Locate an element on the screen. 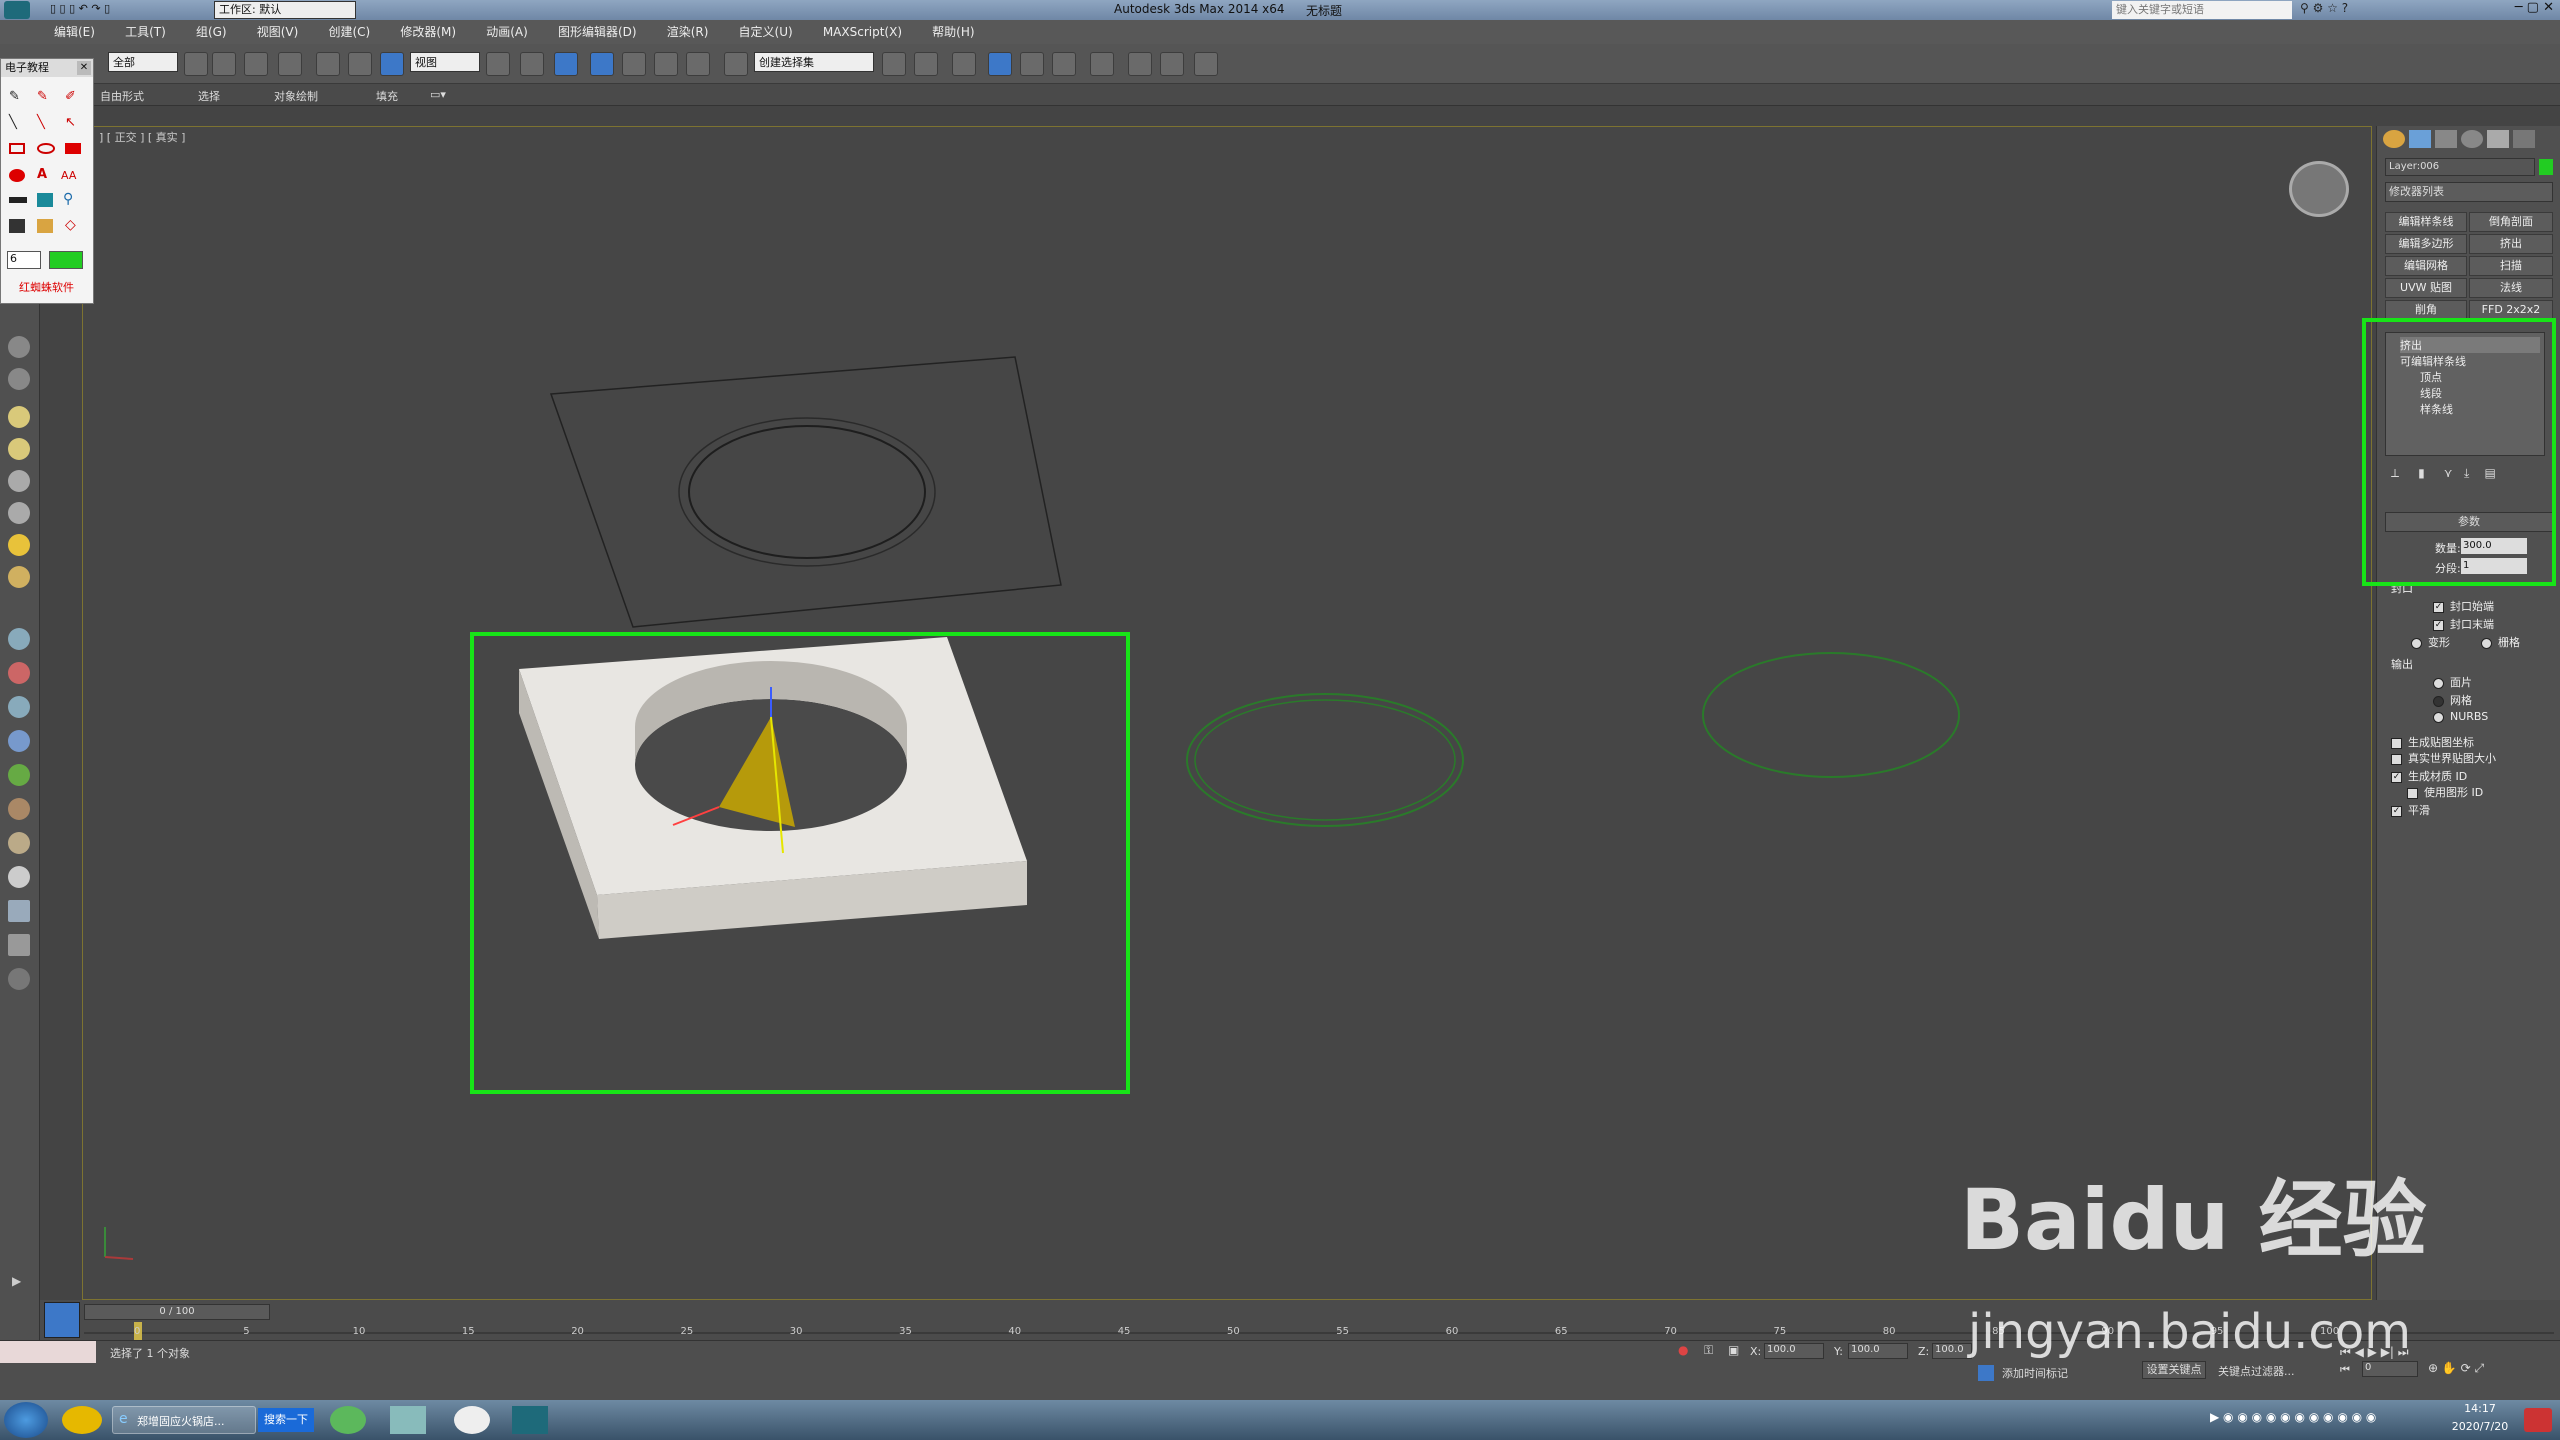  text-size-icon: AA is located at coordinates (68, 175).